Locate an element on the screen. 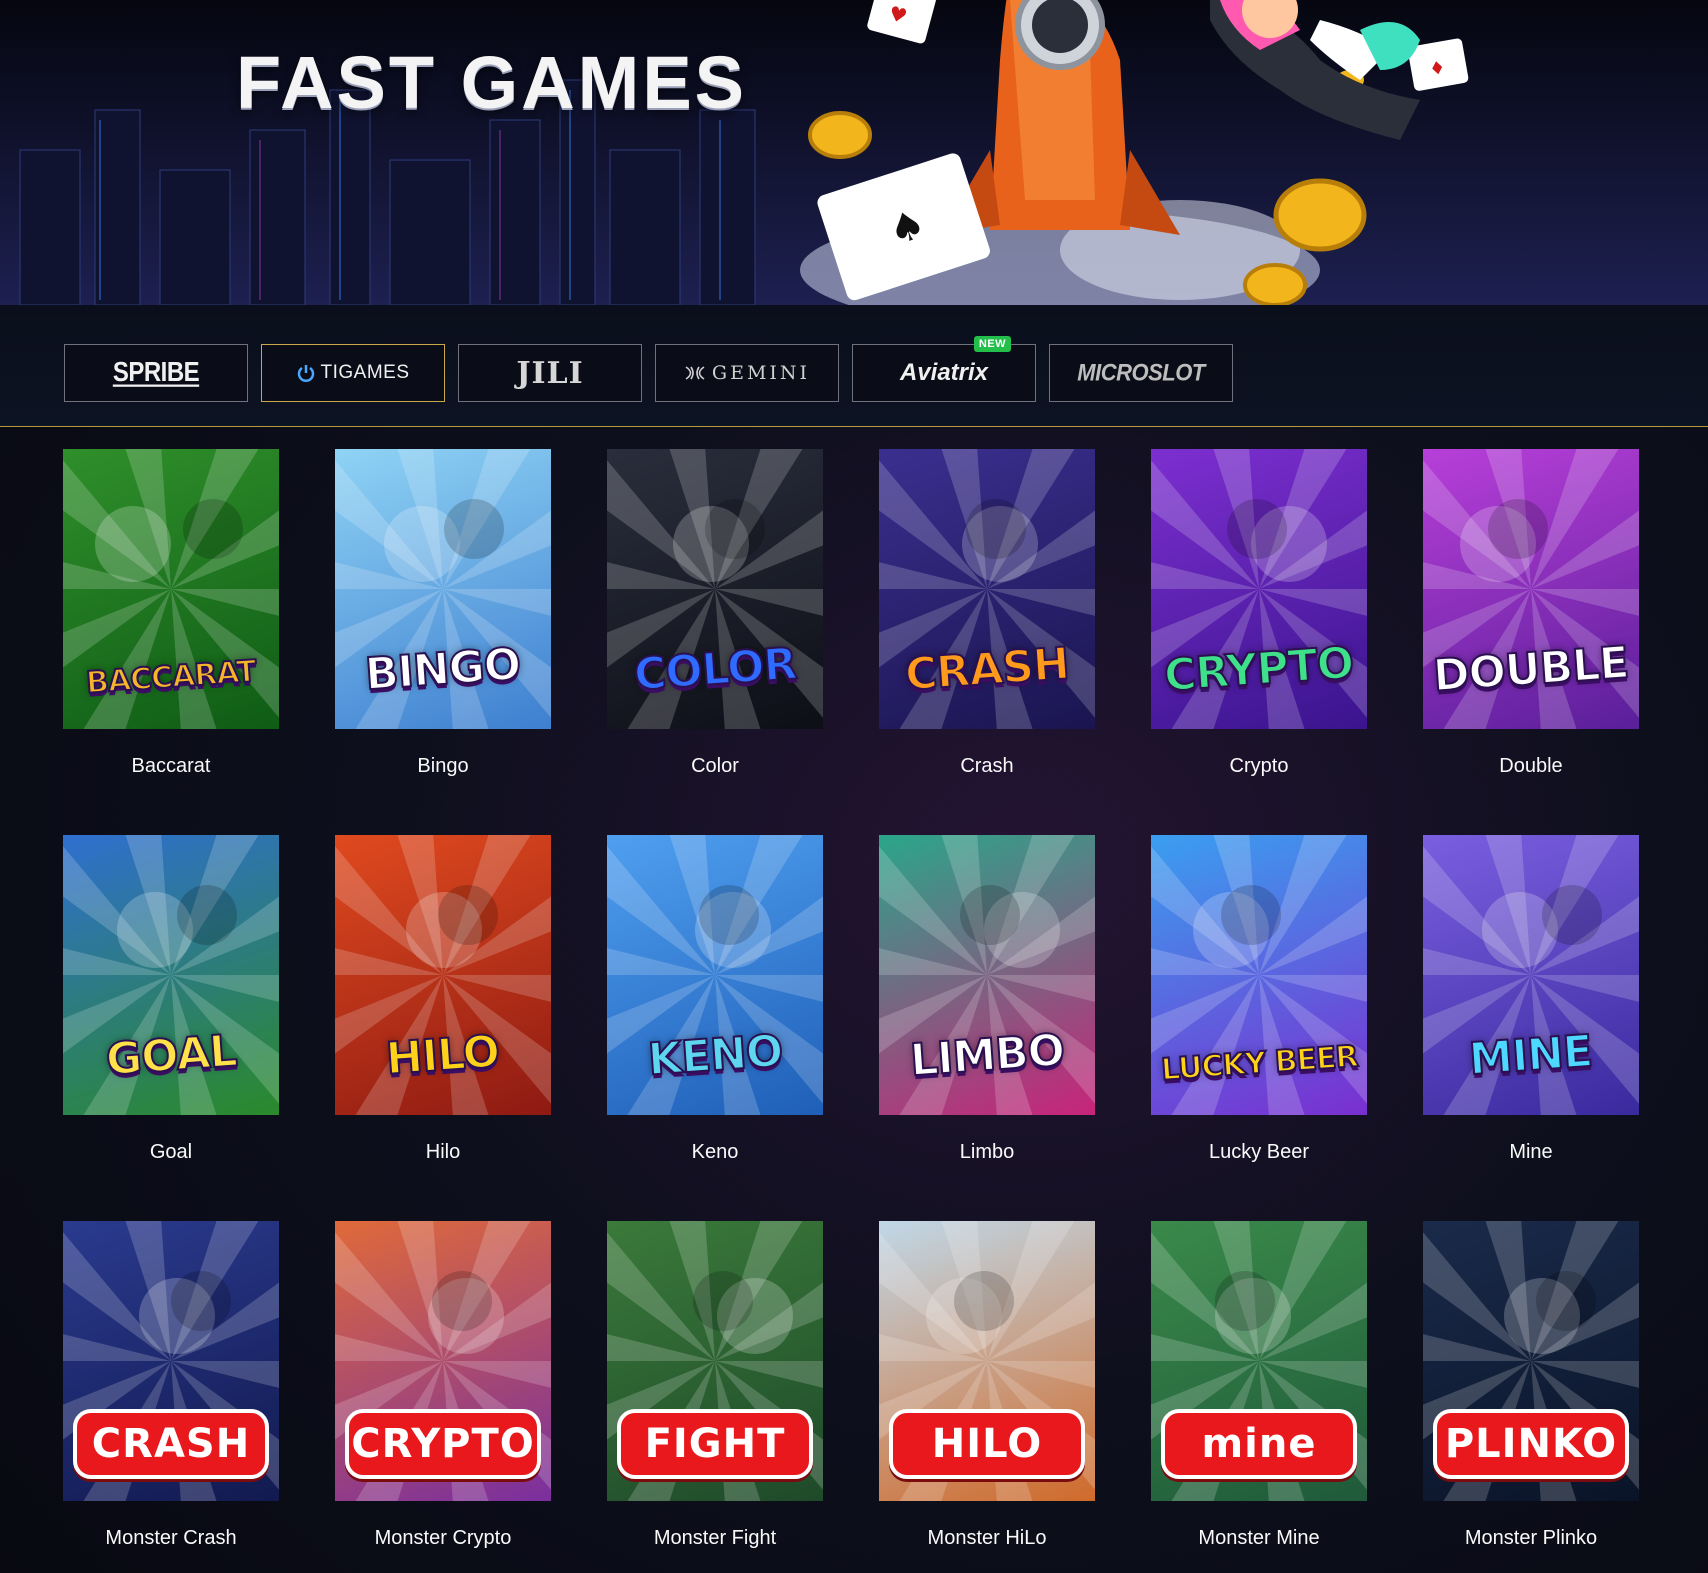 This screenshot has width=1708, height=1573. game-art-label: GOAL is located at coordinates (171, 1056).